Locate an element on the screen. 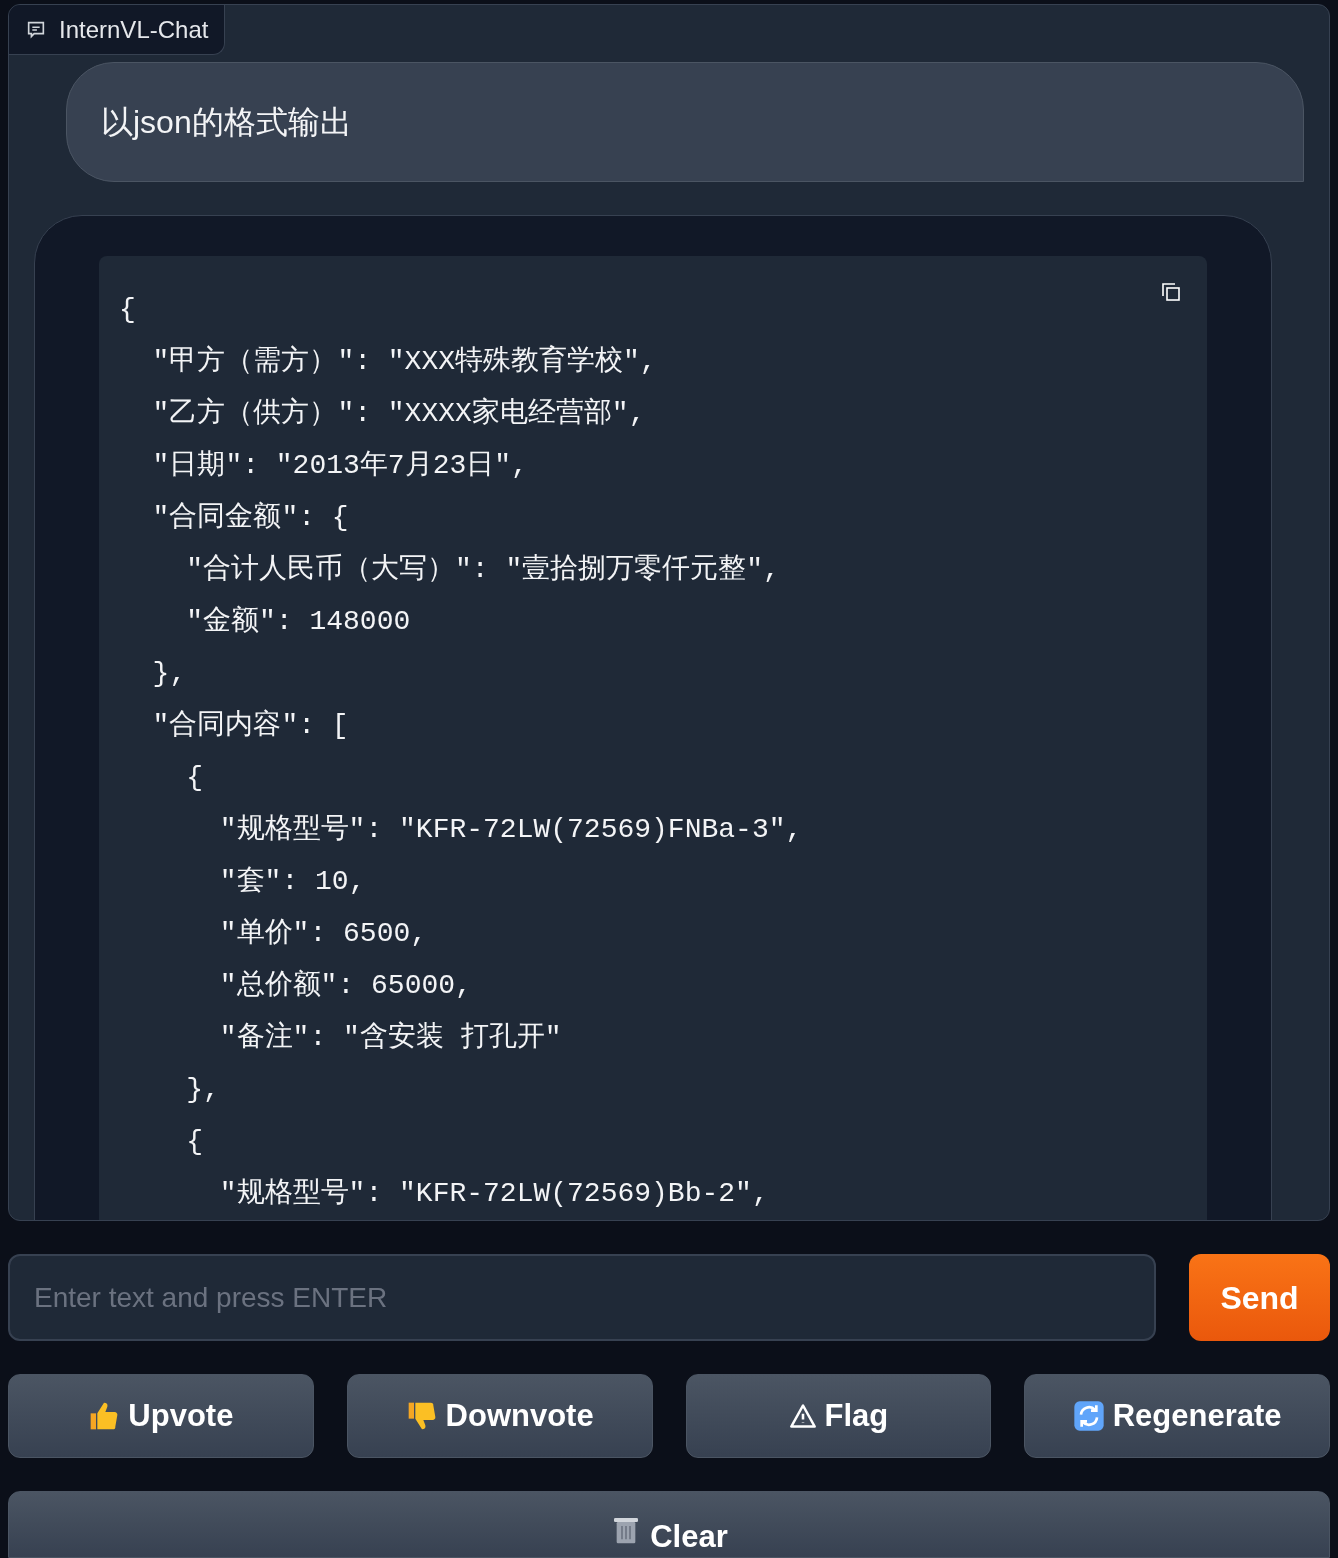  message-input: Enter text and press ENTER is located at coordinates (582, 1297).